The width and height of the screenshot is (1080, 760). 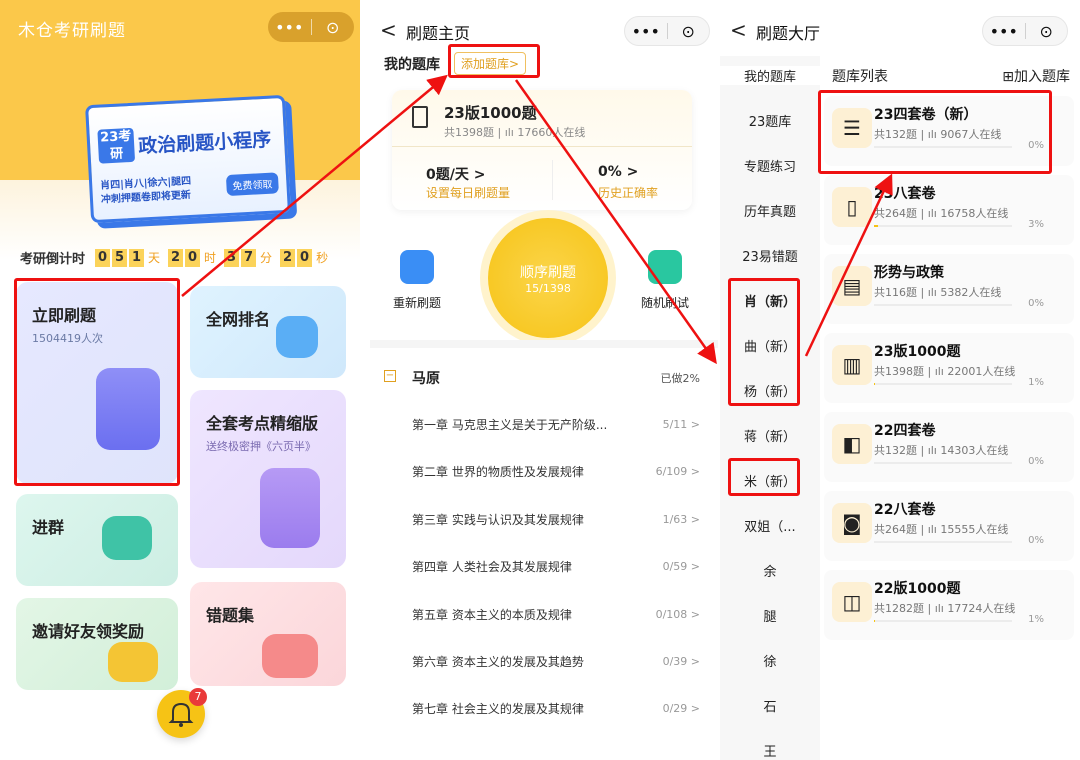 I want to click on arrow-to-sidebar, so click(x=615, y=222).